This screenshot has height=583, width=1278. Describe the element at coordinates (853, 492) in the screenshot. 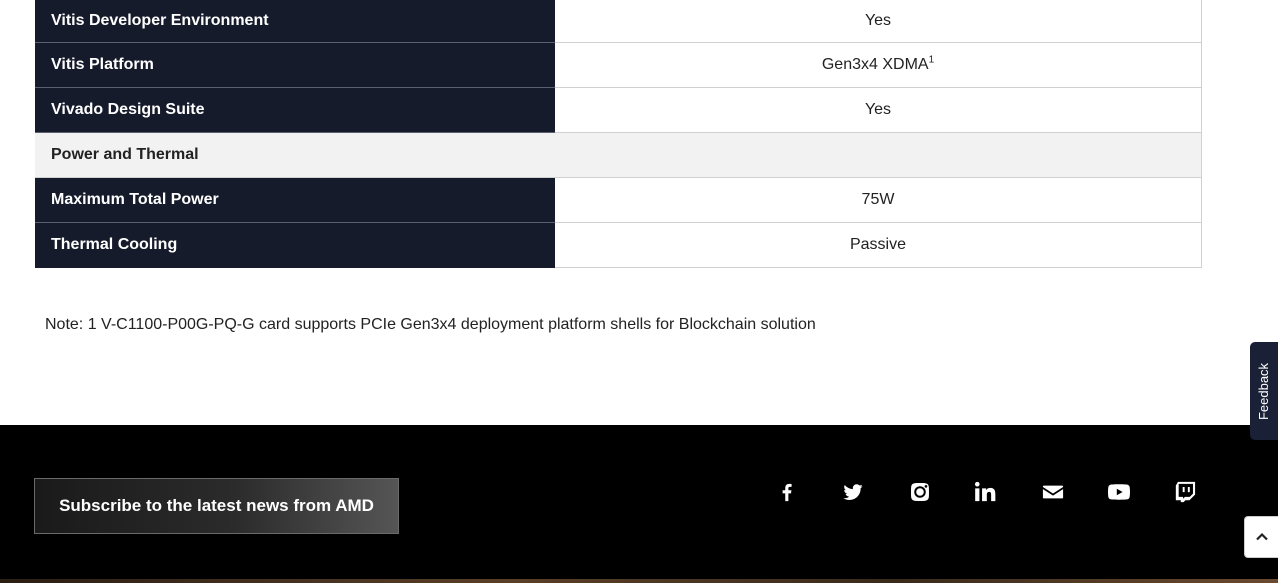

I see `twitter-icon` at that location.